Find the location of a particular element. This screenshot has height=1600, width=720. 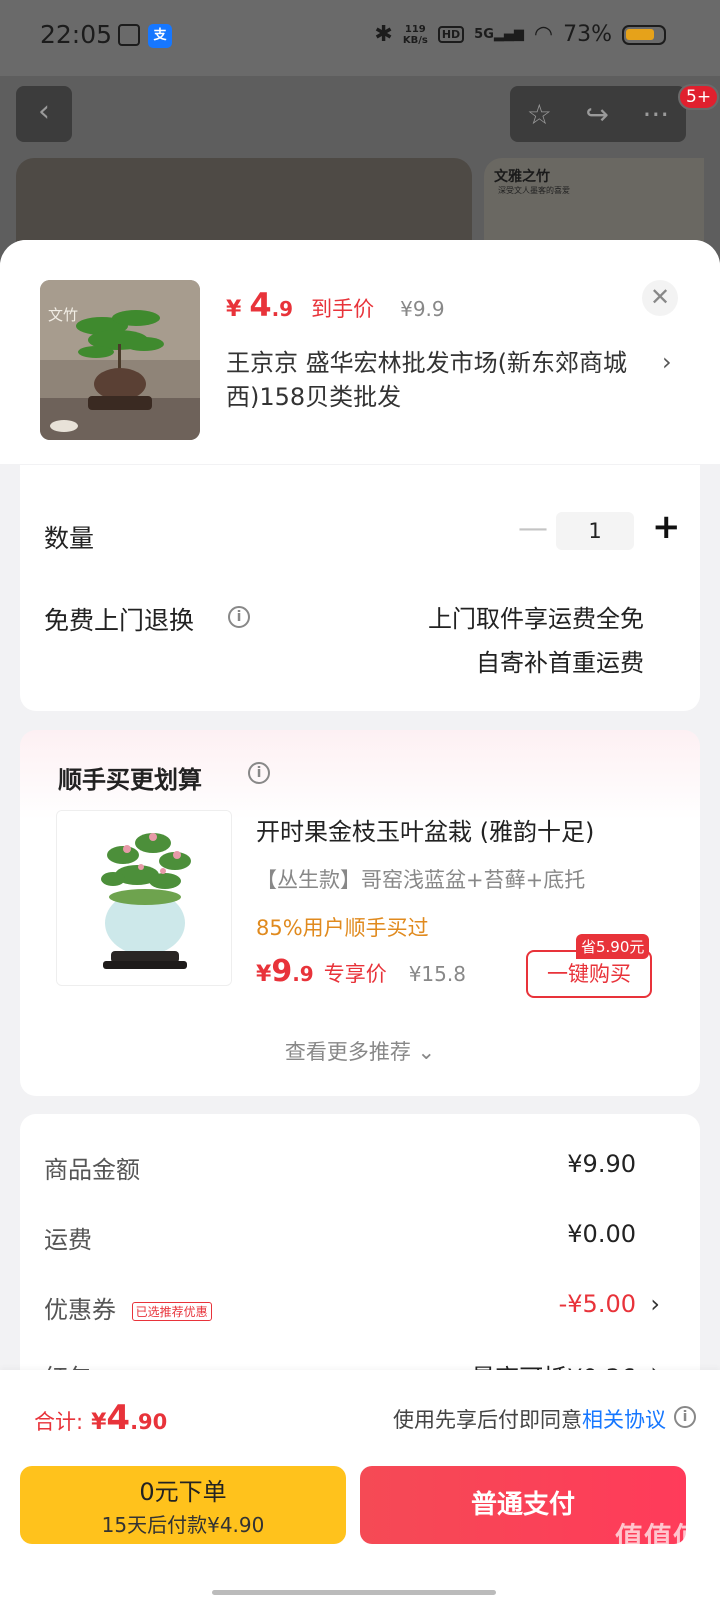

quantity-increase-button: + is located at coordinates (666, 527).